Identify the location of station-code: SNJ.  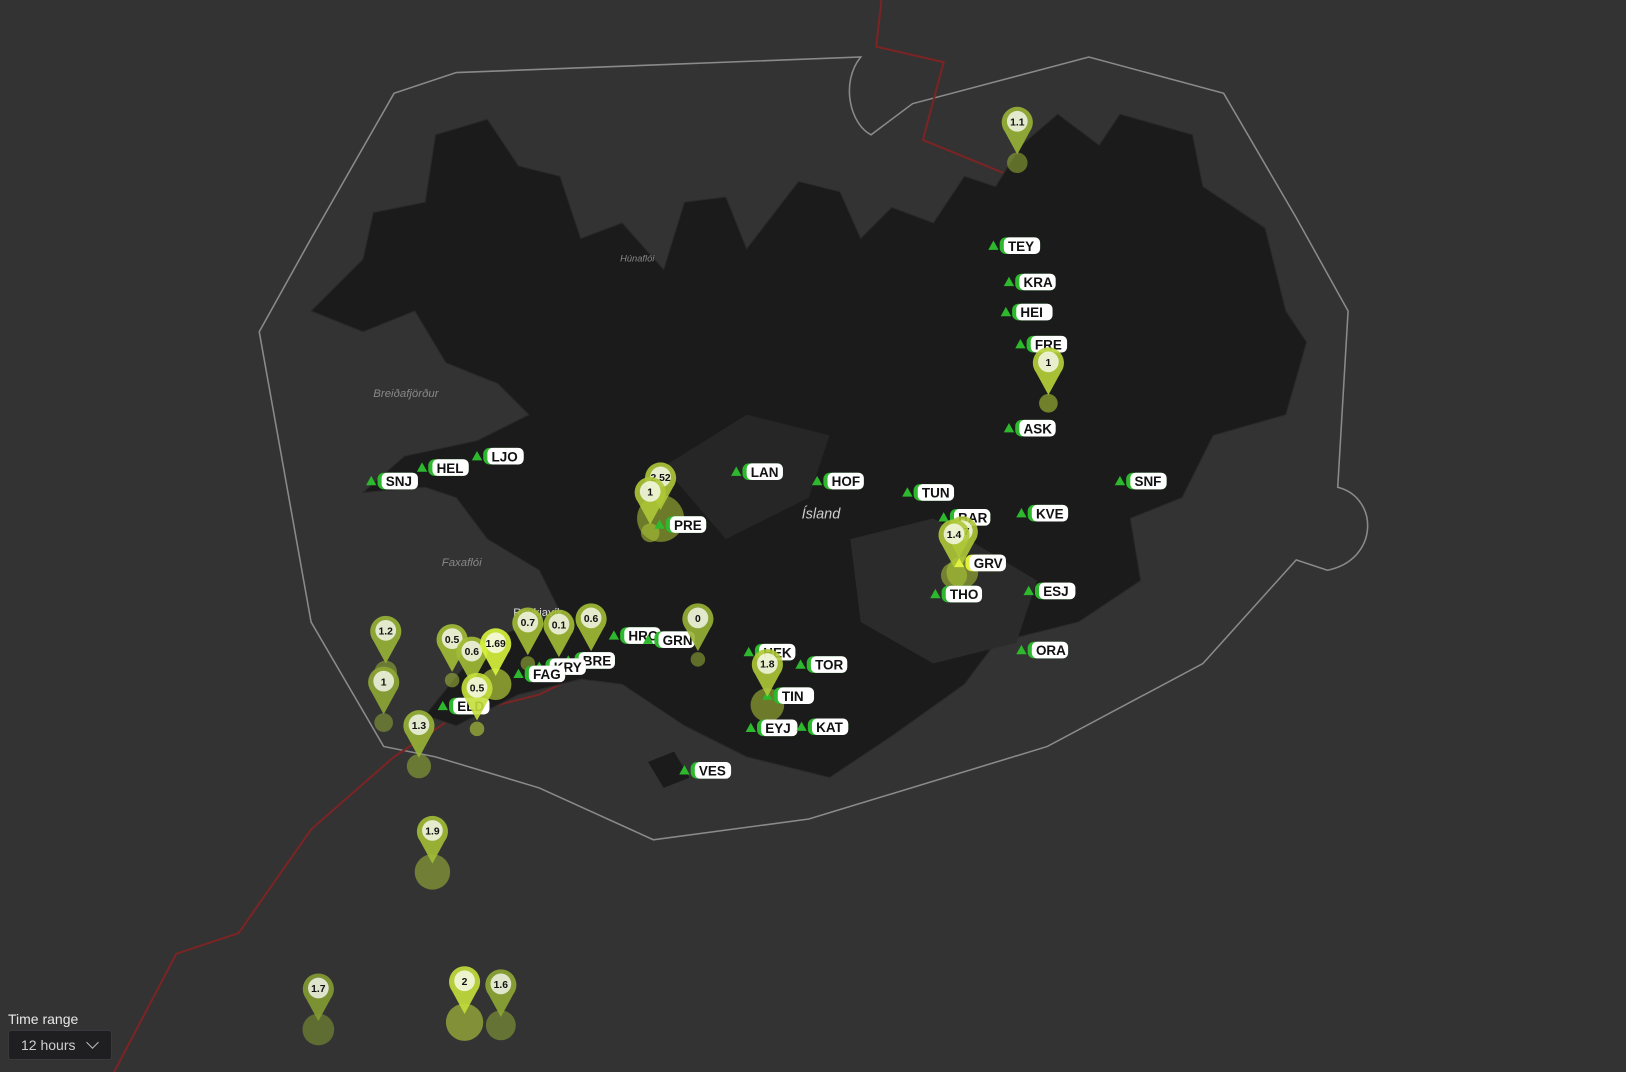
(399, 481).